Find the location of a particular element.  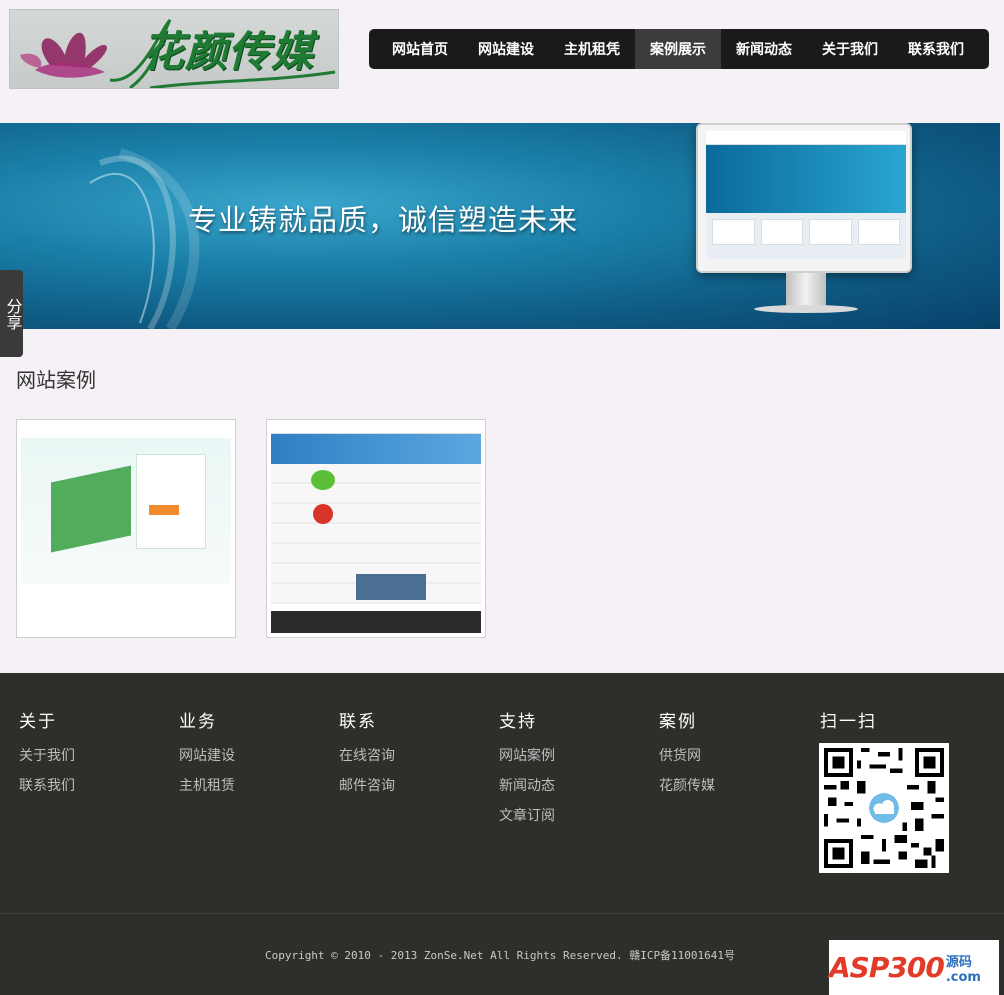

site-logo: 花颜传媒 is located at coordinates (174, 49).